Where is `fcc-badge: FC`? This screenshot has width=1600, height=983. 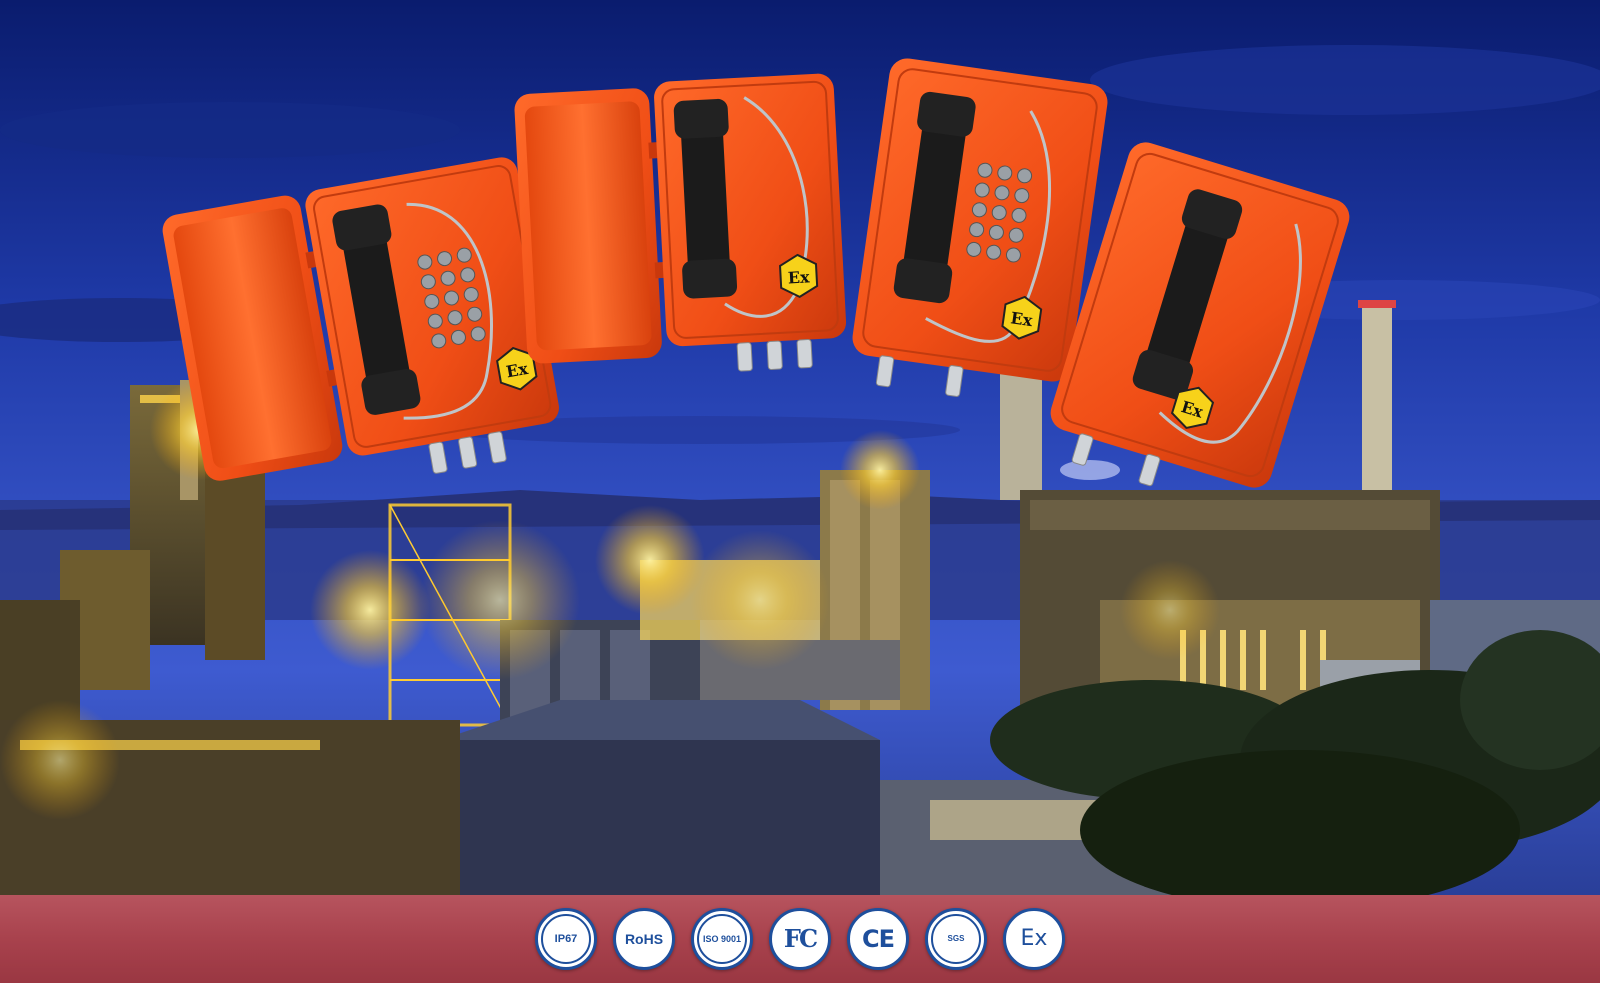
fcc-badge: FC is located at coordinates (800, 939).